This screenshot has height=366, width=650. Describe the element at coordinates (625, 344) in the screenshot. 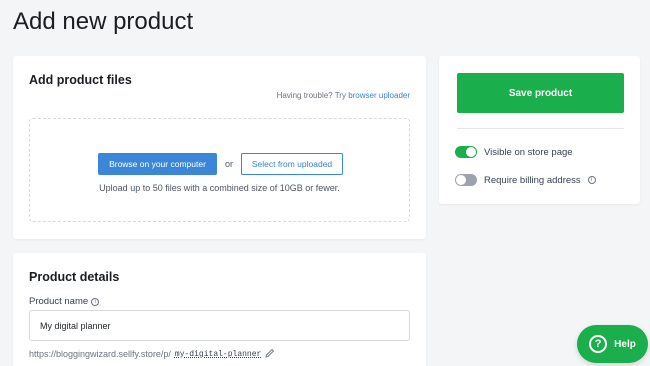

I see `help-label: Help` at that location.